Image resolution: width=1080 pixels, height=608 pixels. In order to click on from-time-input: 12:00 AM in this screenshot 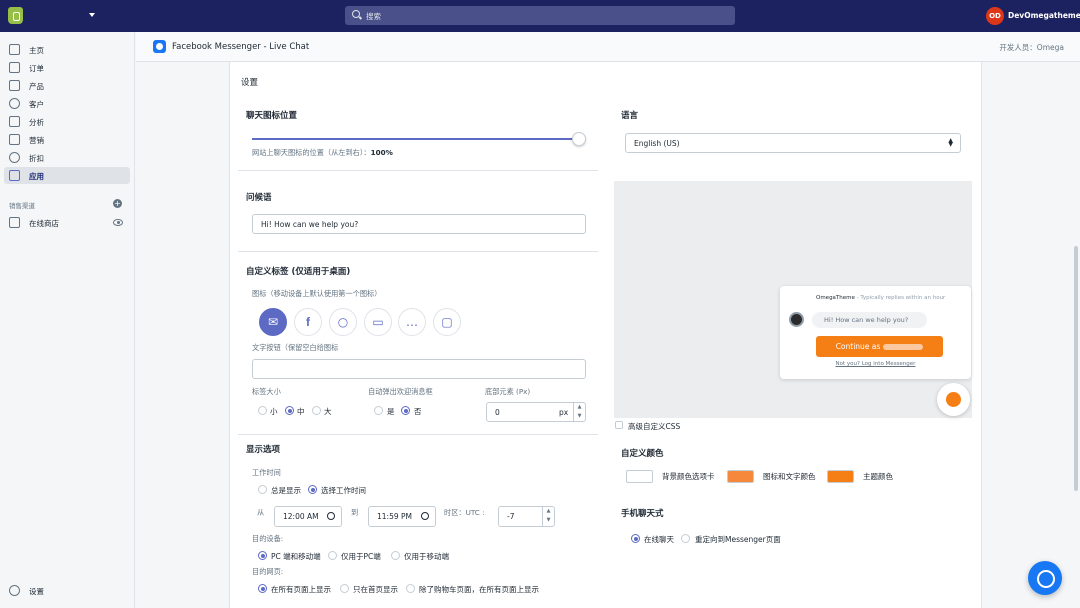, I will do `click(308, 516)`.